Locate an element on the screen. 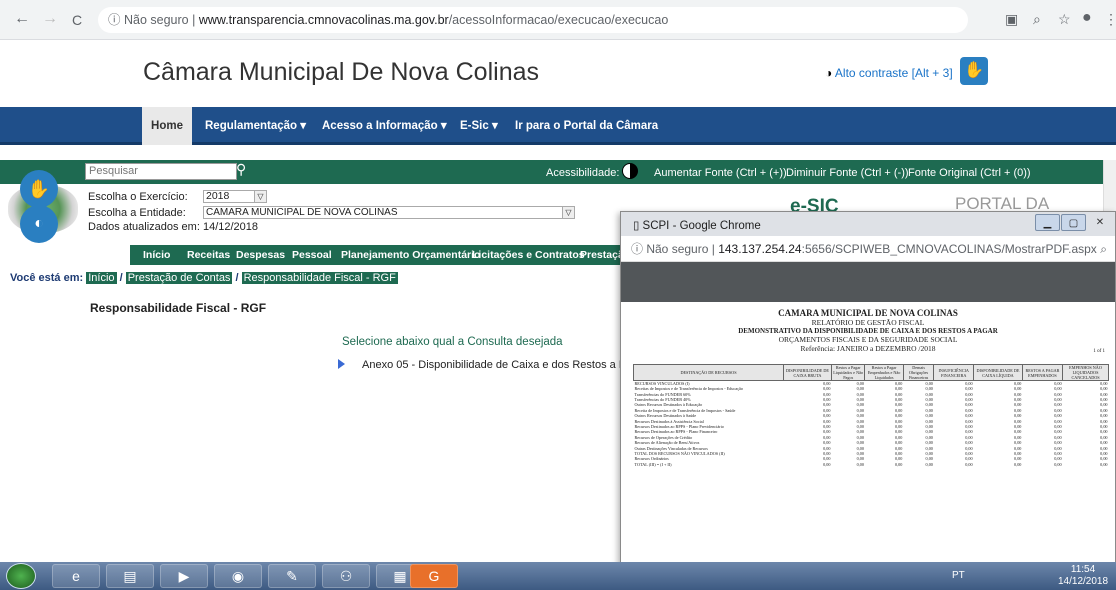 The width and height of the screenshot is (1116, 590). popup-title: ▯ SCPI - Google Chrome is located at coordinates (697, 225).